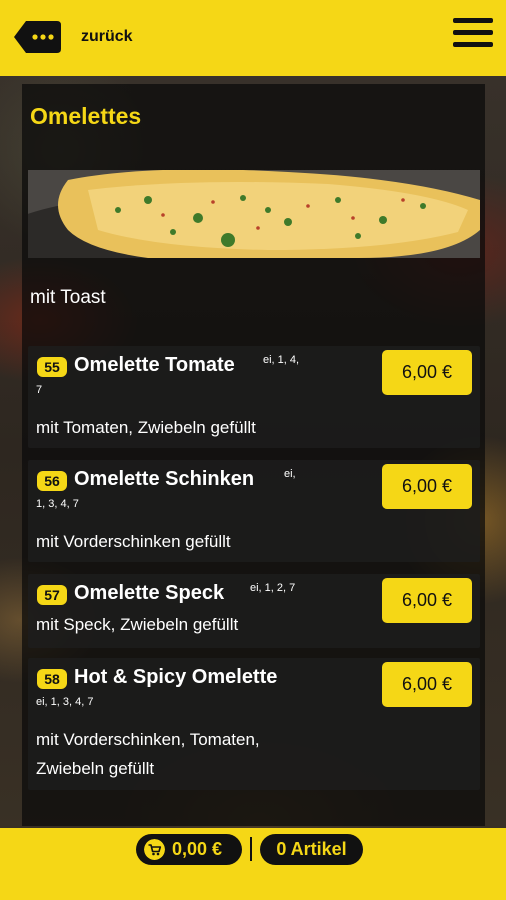 The image size is (506, 900). Describe the element at coordinates (251, 849) in the screenshot. I see `divider` at that location.